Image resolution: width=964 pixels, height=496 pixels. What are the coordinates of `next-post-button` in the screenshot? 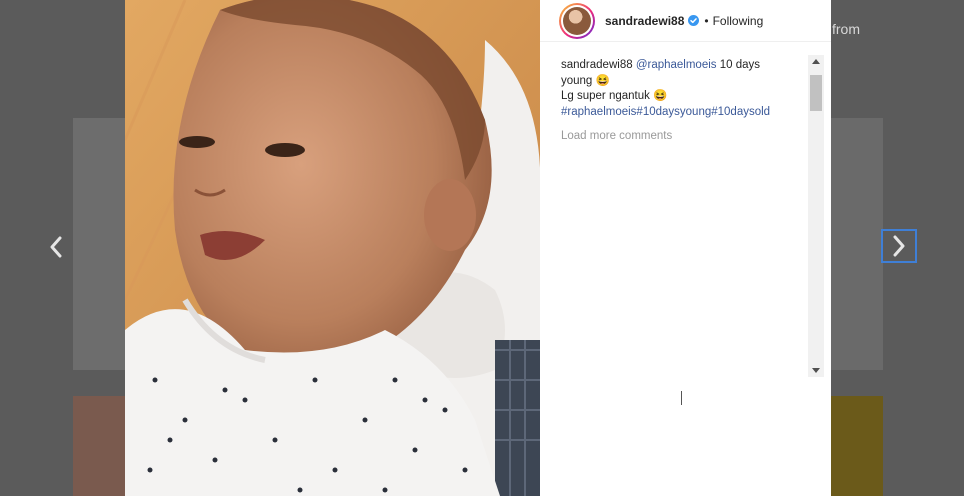 It's located at (899, 246).